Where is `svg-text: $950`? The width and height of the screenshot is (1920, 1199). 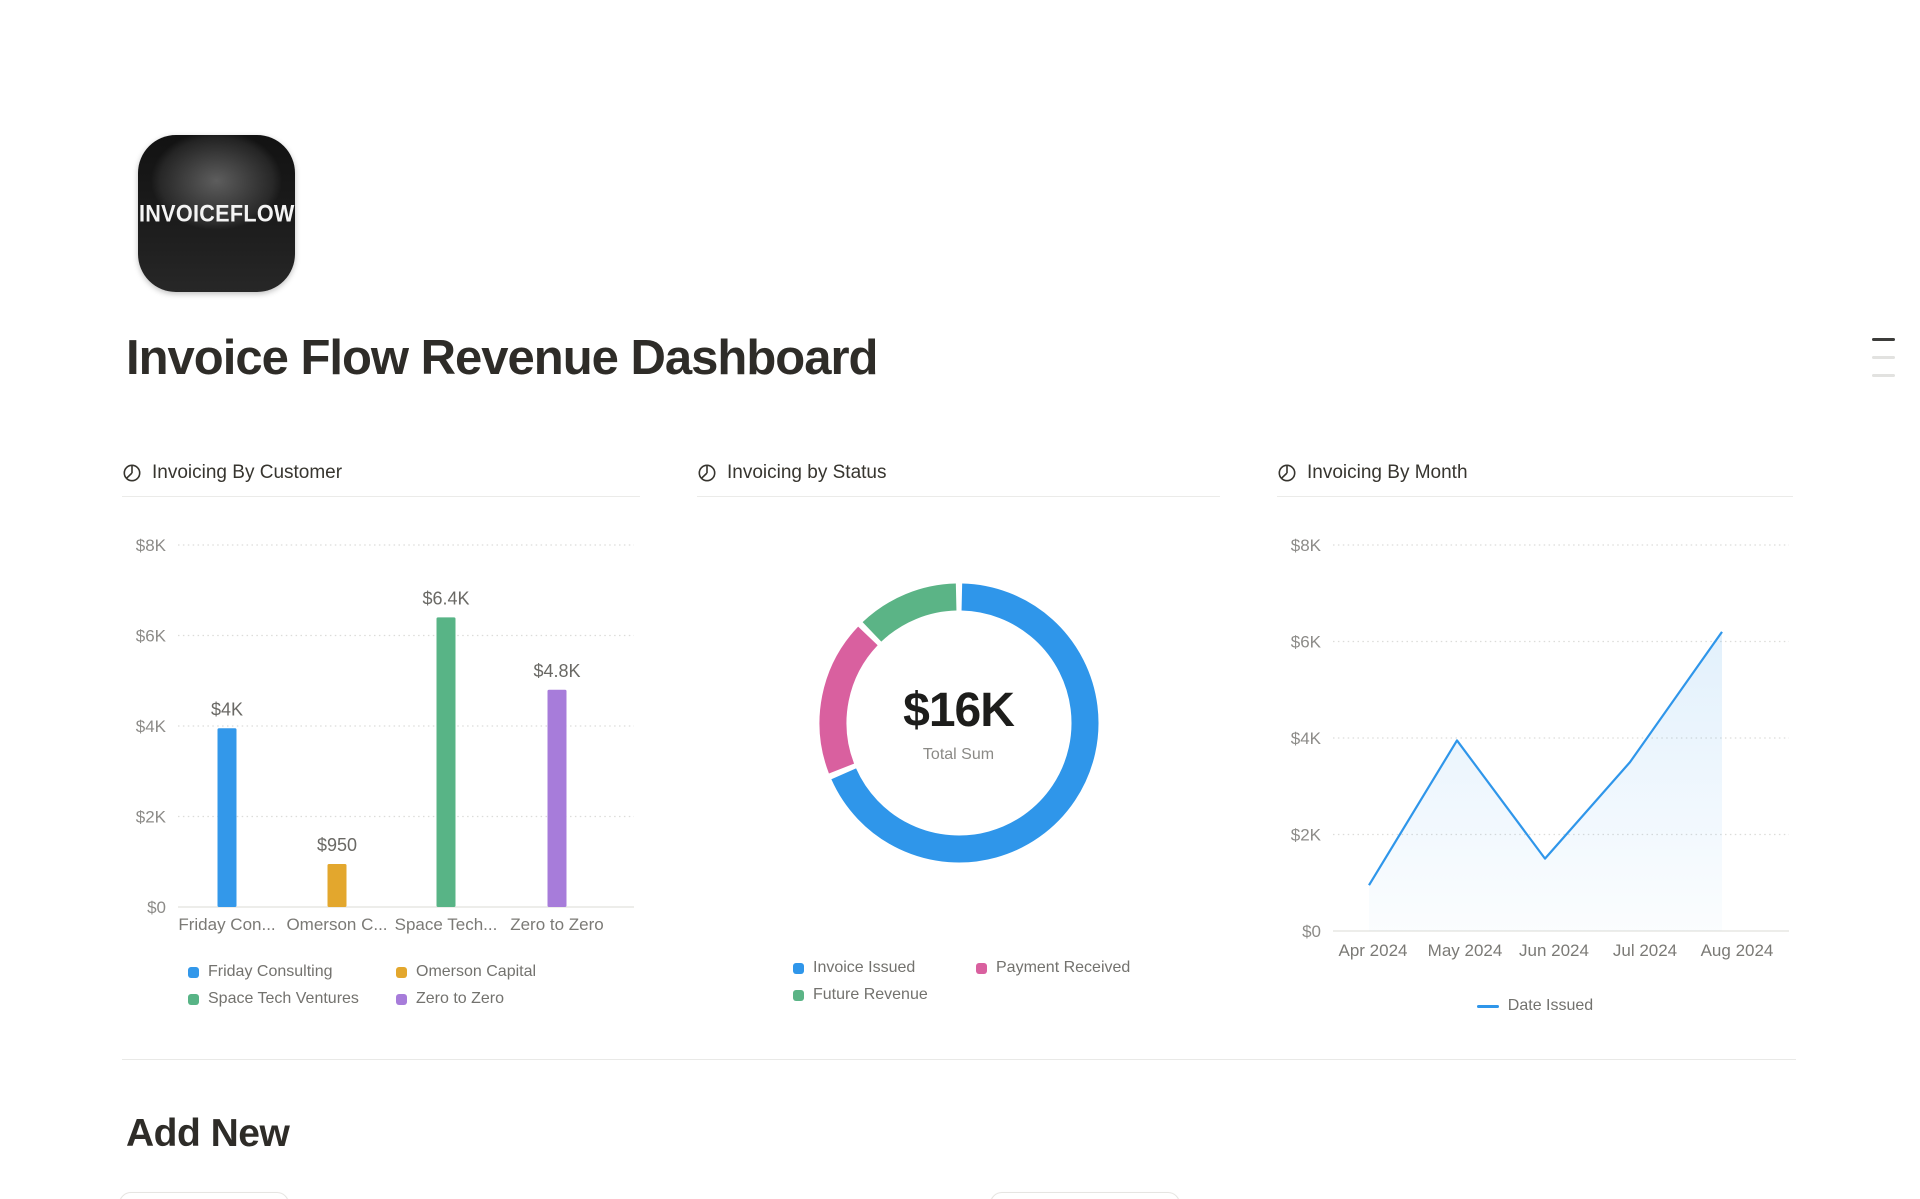
svg-text: $950 is located at coordinates (337, 845).